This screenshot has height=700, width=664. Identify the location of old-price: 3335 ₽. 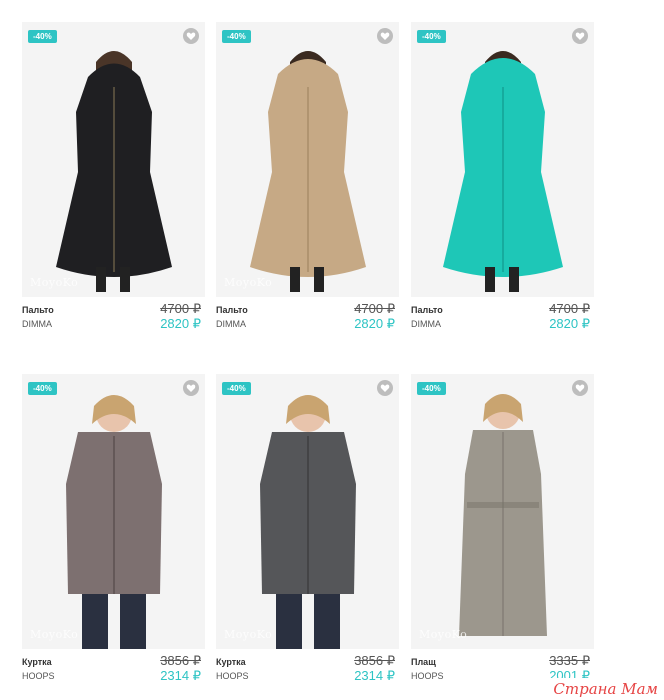
(569, 660).